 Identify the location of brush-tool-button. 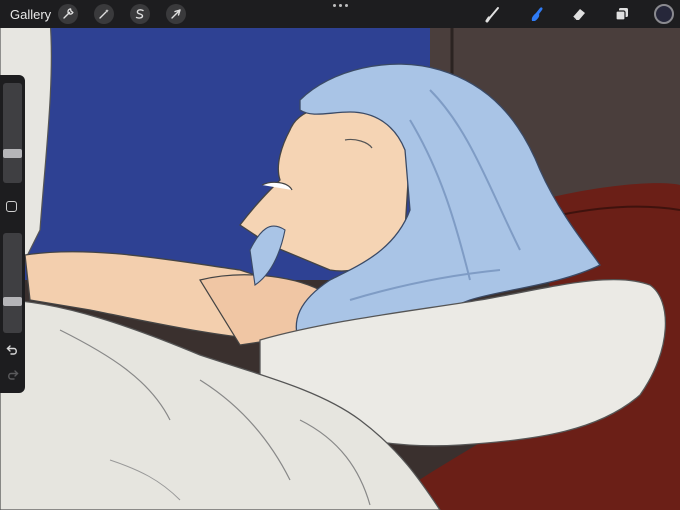
(494, 14).